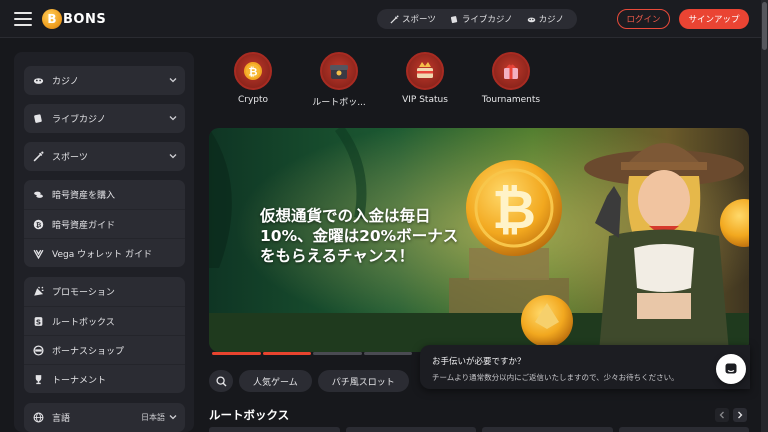  Describe the element at coordinates (70, 158) in the screenshot. I see `sidebar-item-label: スポーツ` at that location.